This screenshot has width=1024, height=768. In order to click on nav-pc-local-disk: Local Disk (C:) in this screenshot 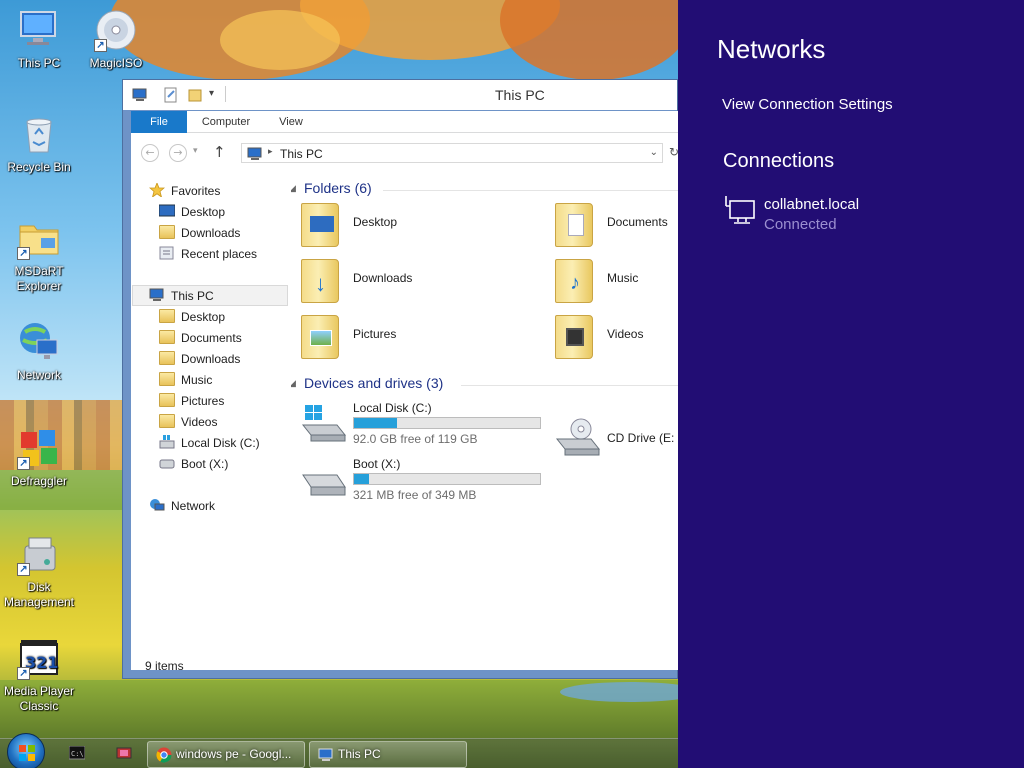, I will do `click(209, 443)`.